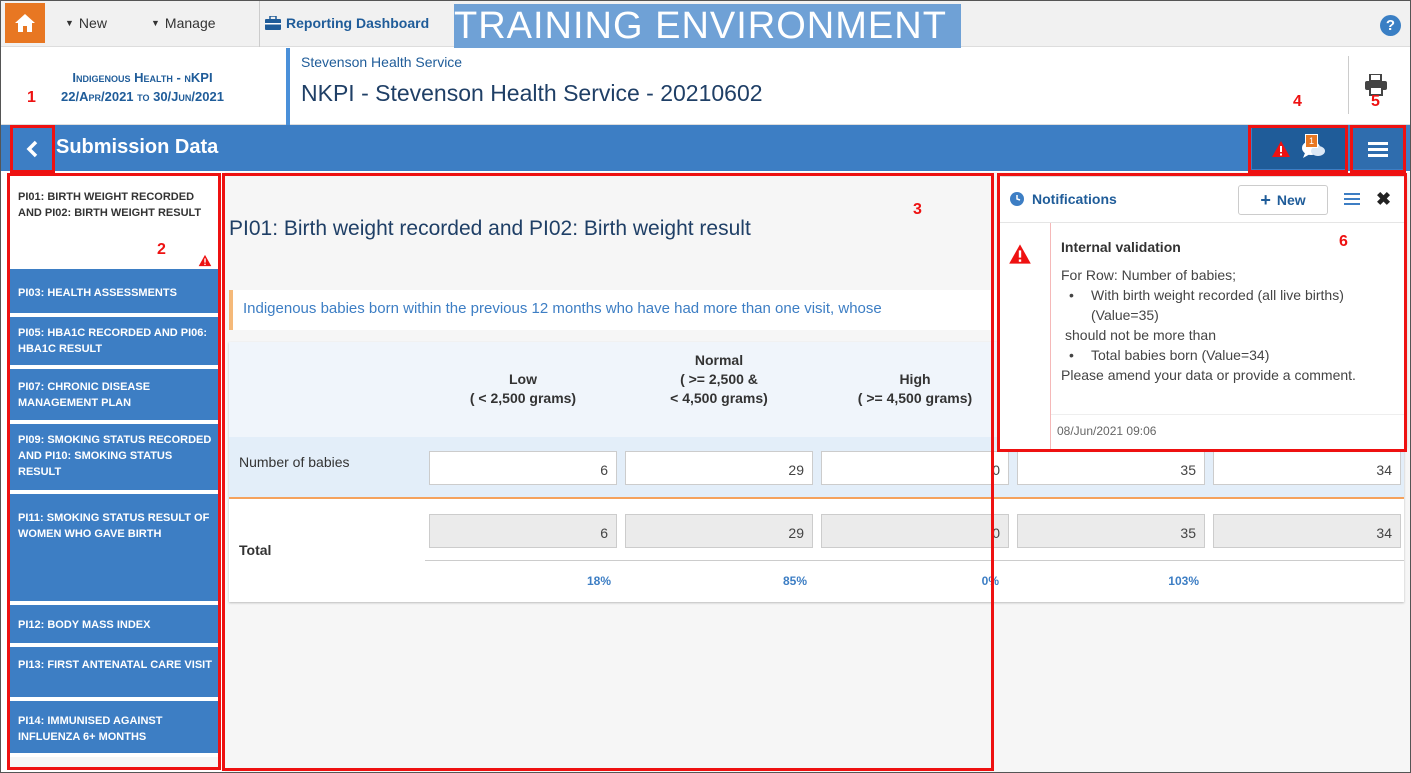  What do you see at coordinates (915, 379) in the screenshot?
I see `column-header-line: High` at bounding box center [915, 379].